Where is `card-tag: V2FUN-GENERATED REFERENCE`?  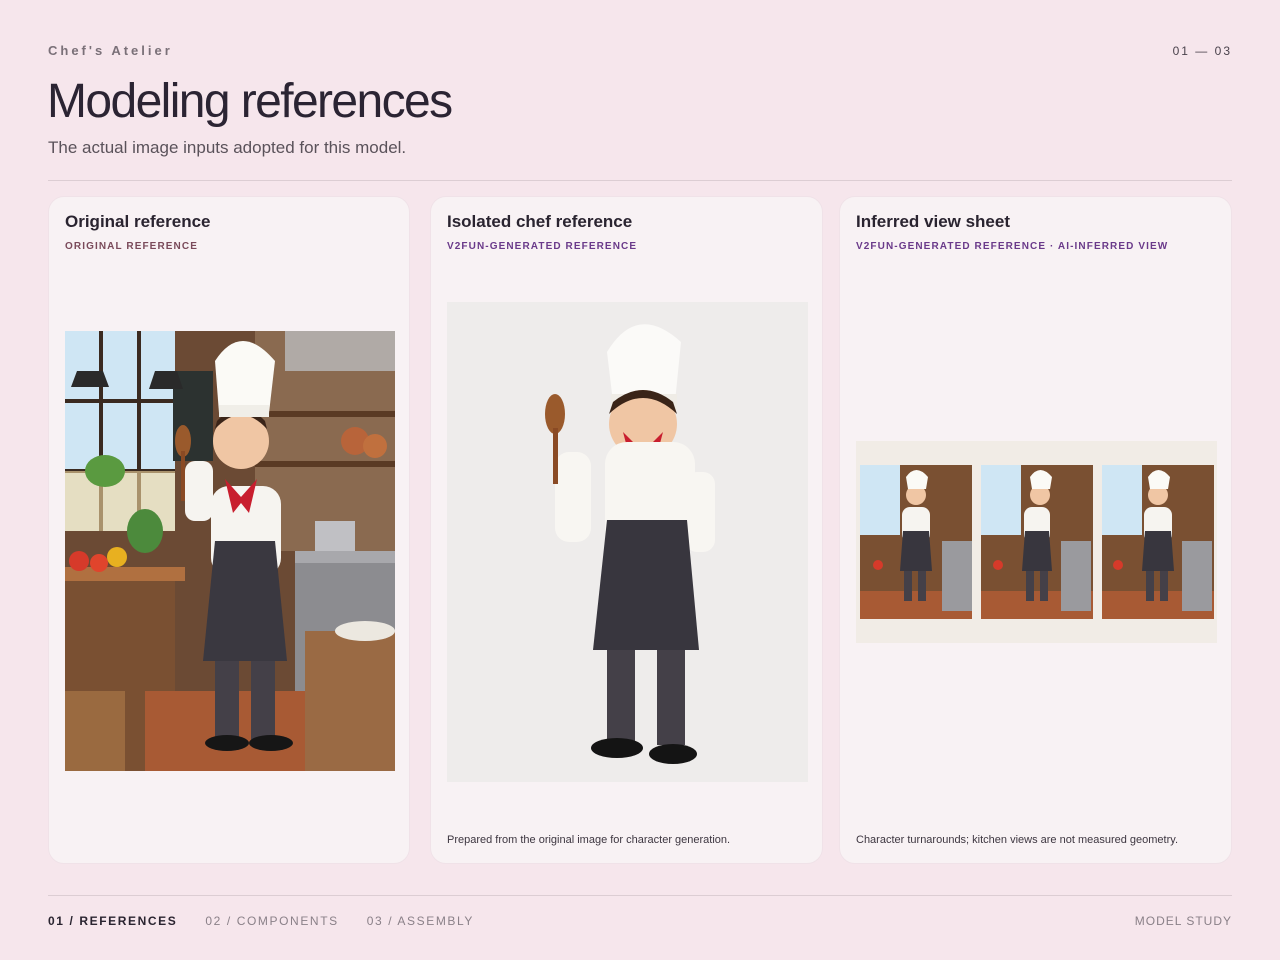
card-tag: V2FUN-GENERATED REFERENCE is located at coordinates (542, 246).